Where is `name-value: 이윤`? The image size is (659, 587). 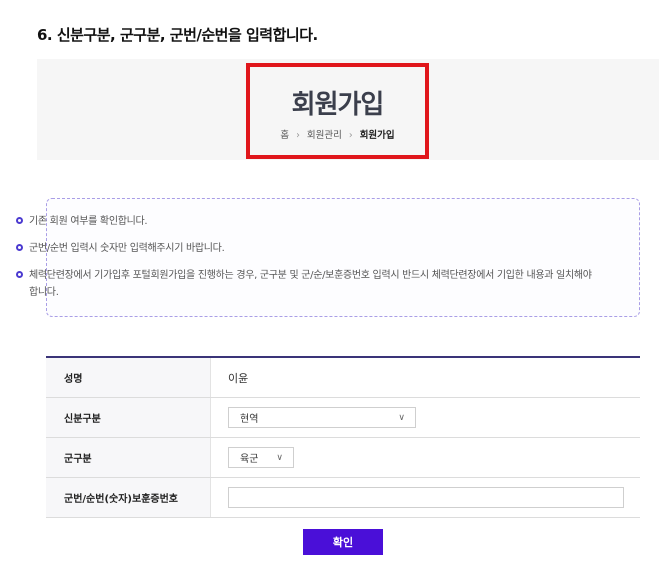
name-value: 이윤 is located at coordinates (238, 378).